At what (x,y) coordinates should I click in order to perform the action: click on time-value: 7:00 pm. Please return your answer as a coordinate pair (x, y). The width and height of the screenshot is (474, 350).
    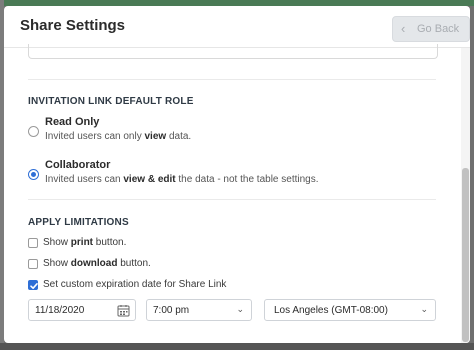
    Looking at the image, I should click on (171, 310).